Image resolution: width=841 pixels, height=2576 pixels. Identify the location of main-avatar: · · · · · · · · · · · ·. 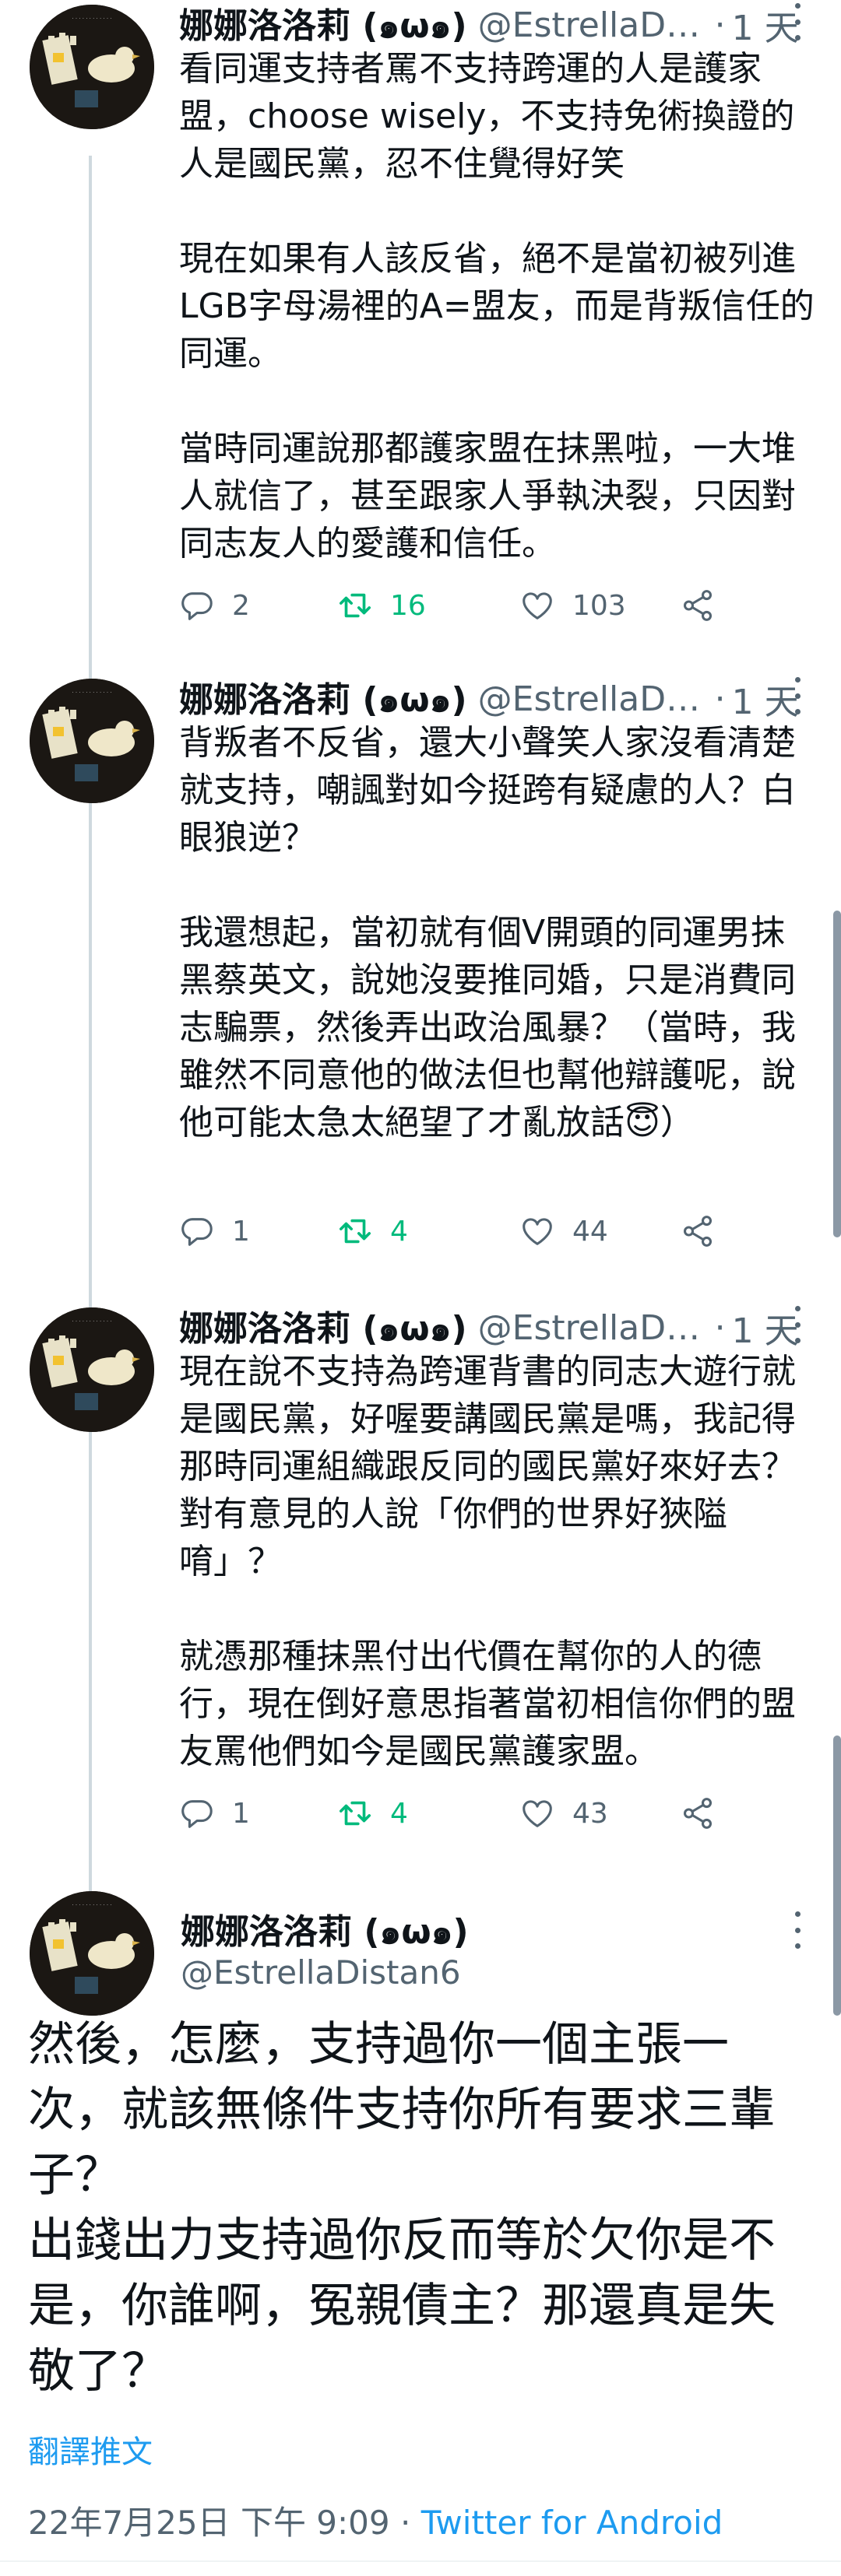
(92, 1954).